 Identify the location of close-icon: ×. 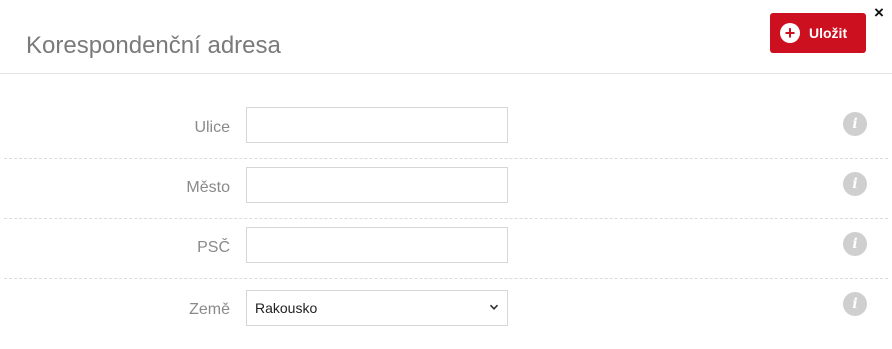
(879, 13).